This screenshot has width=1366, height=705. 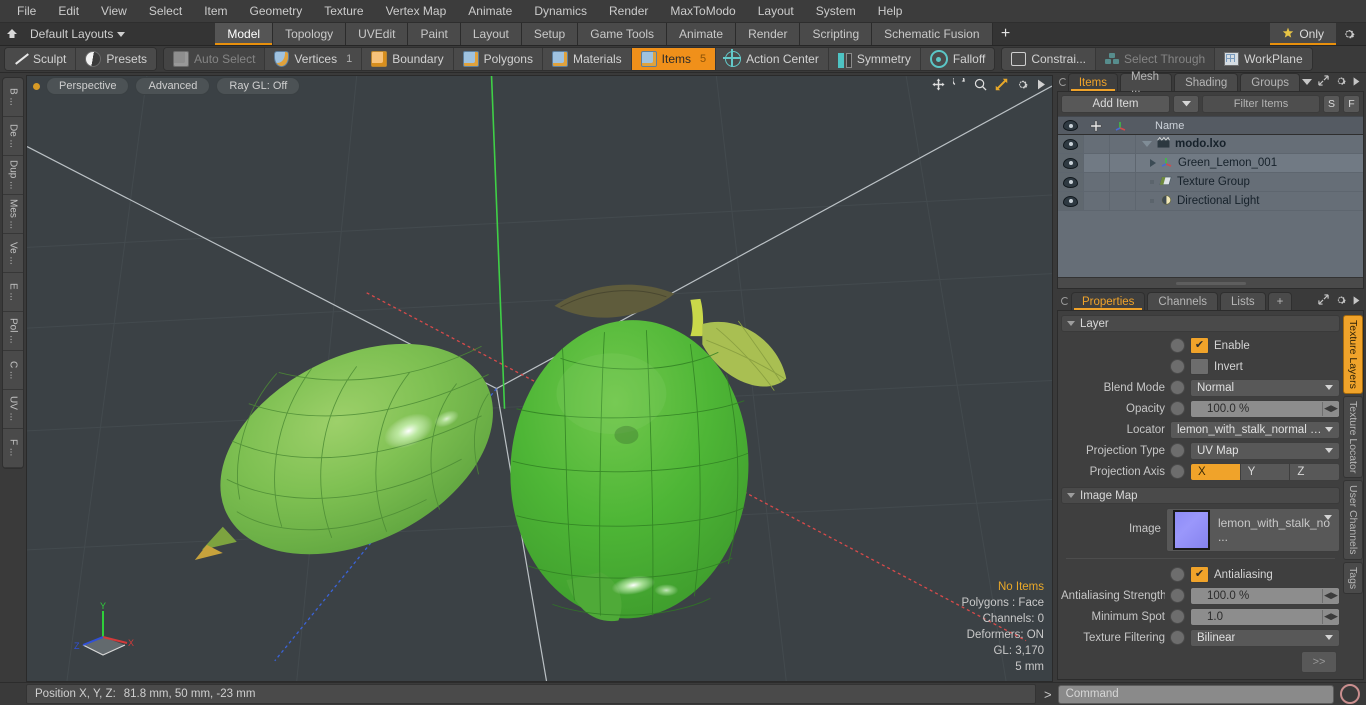 What do you see at coordinates (1206, 163) in the screenshot?
I see `item-row-green-lemon: Green_Lemon_001` at bounding box center [1206, 163].